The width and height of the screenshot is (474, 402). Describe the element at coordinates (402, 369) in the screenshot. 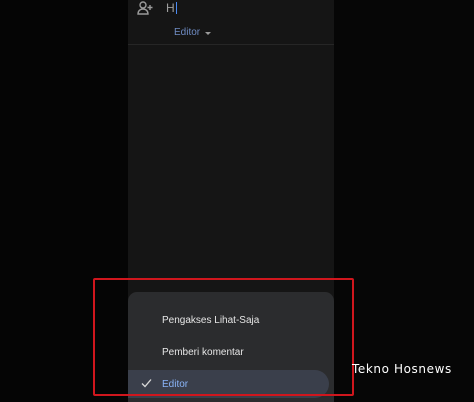

I see `watermark: Tekno Hosnews` at that location.